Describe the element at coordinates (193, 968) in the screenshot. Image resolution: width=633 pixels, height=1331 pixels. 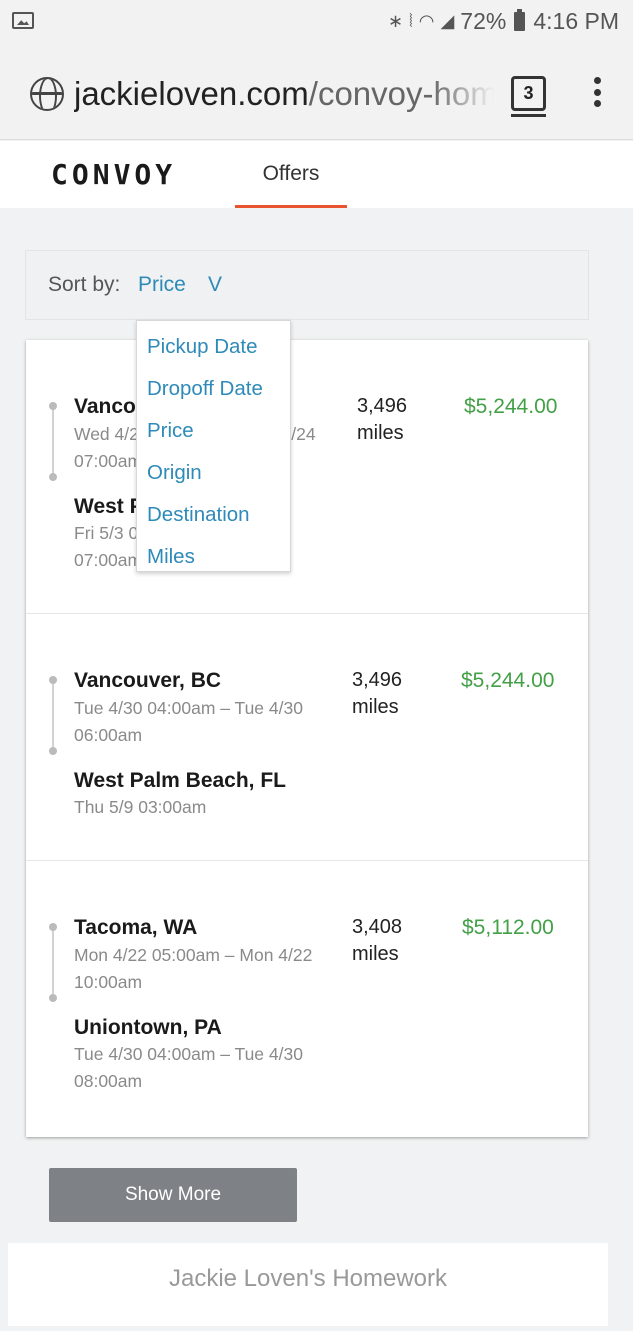
I see `origin-time: Mon 4/22 05:00am – Mon 4/22 10:00am` at that location.